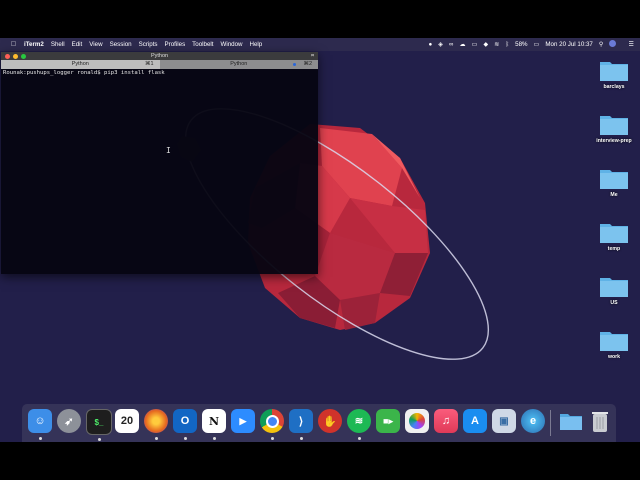 The width and height of the screenshot is (640, 480). I want to click on dock-iterm: $_, so click(99, 425).